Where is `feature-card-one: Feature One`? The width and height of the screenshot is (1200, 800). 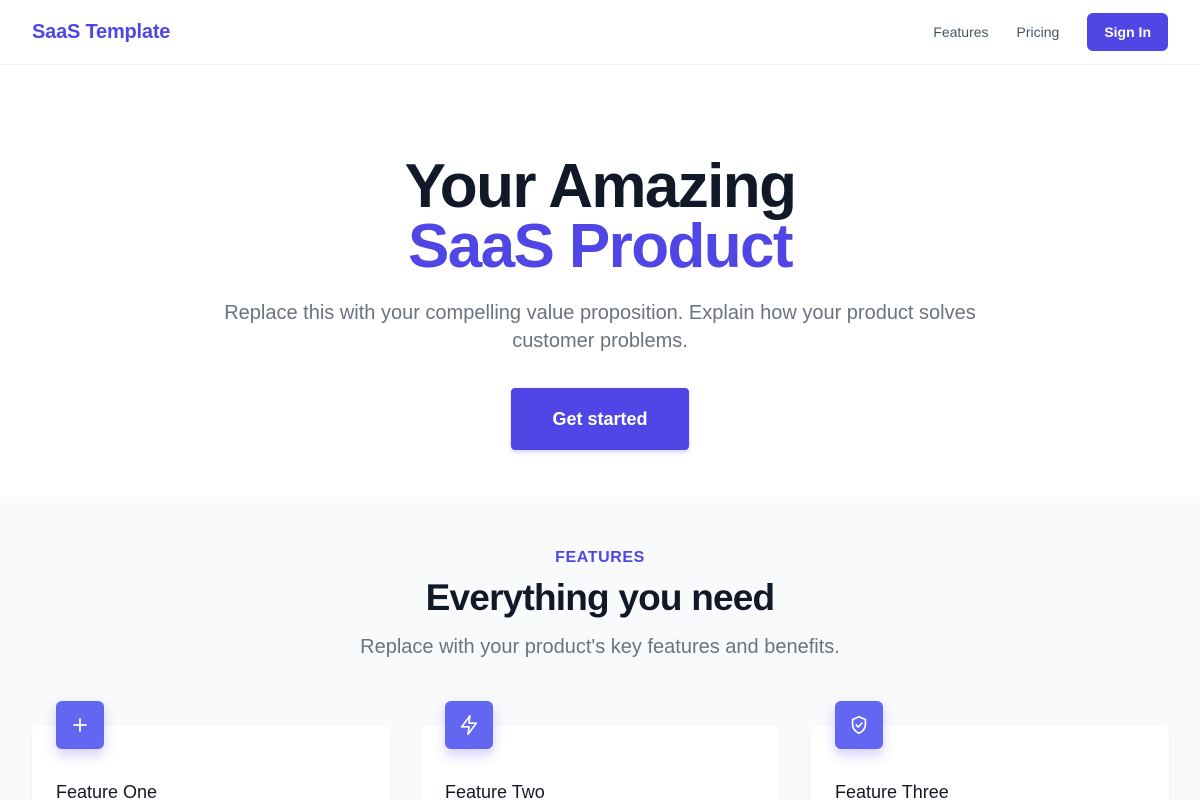 feature-card-one: Feature One is located at coordinates (211, 750).